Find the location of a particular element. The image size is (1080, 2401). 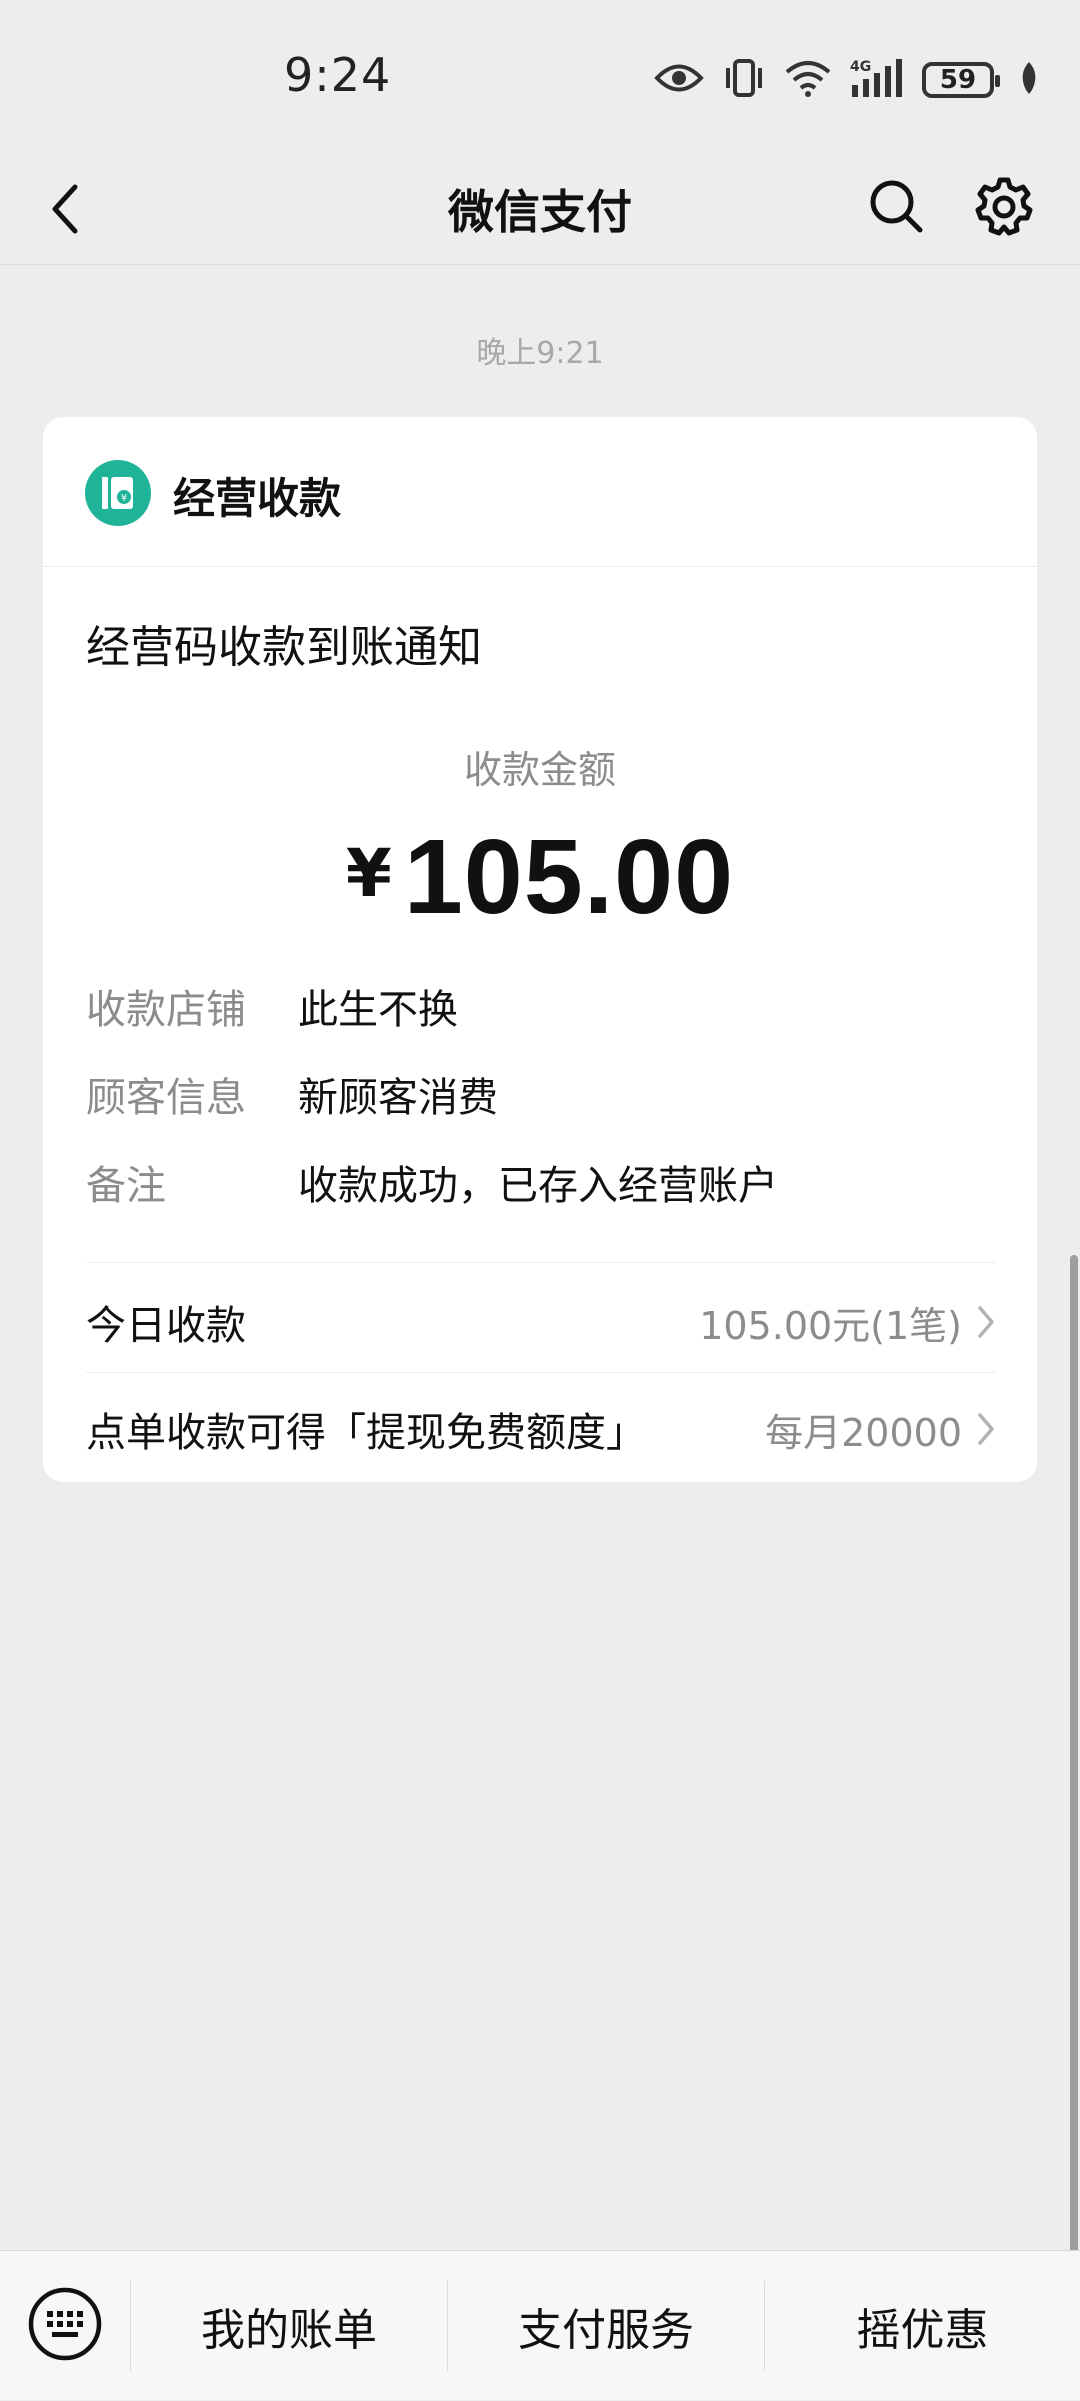

details-list: 收款店铺 此生不换 顾客信息 新顾客消费 备注 收款成功，已存入经营账户 is located at coordinates (541, 1094).